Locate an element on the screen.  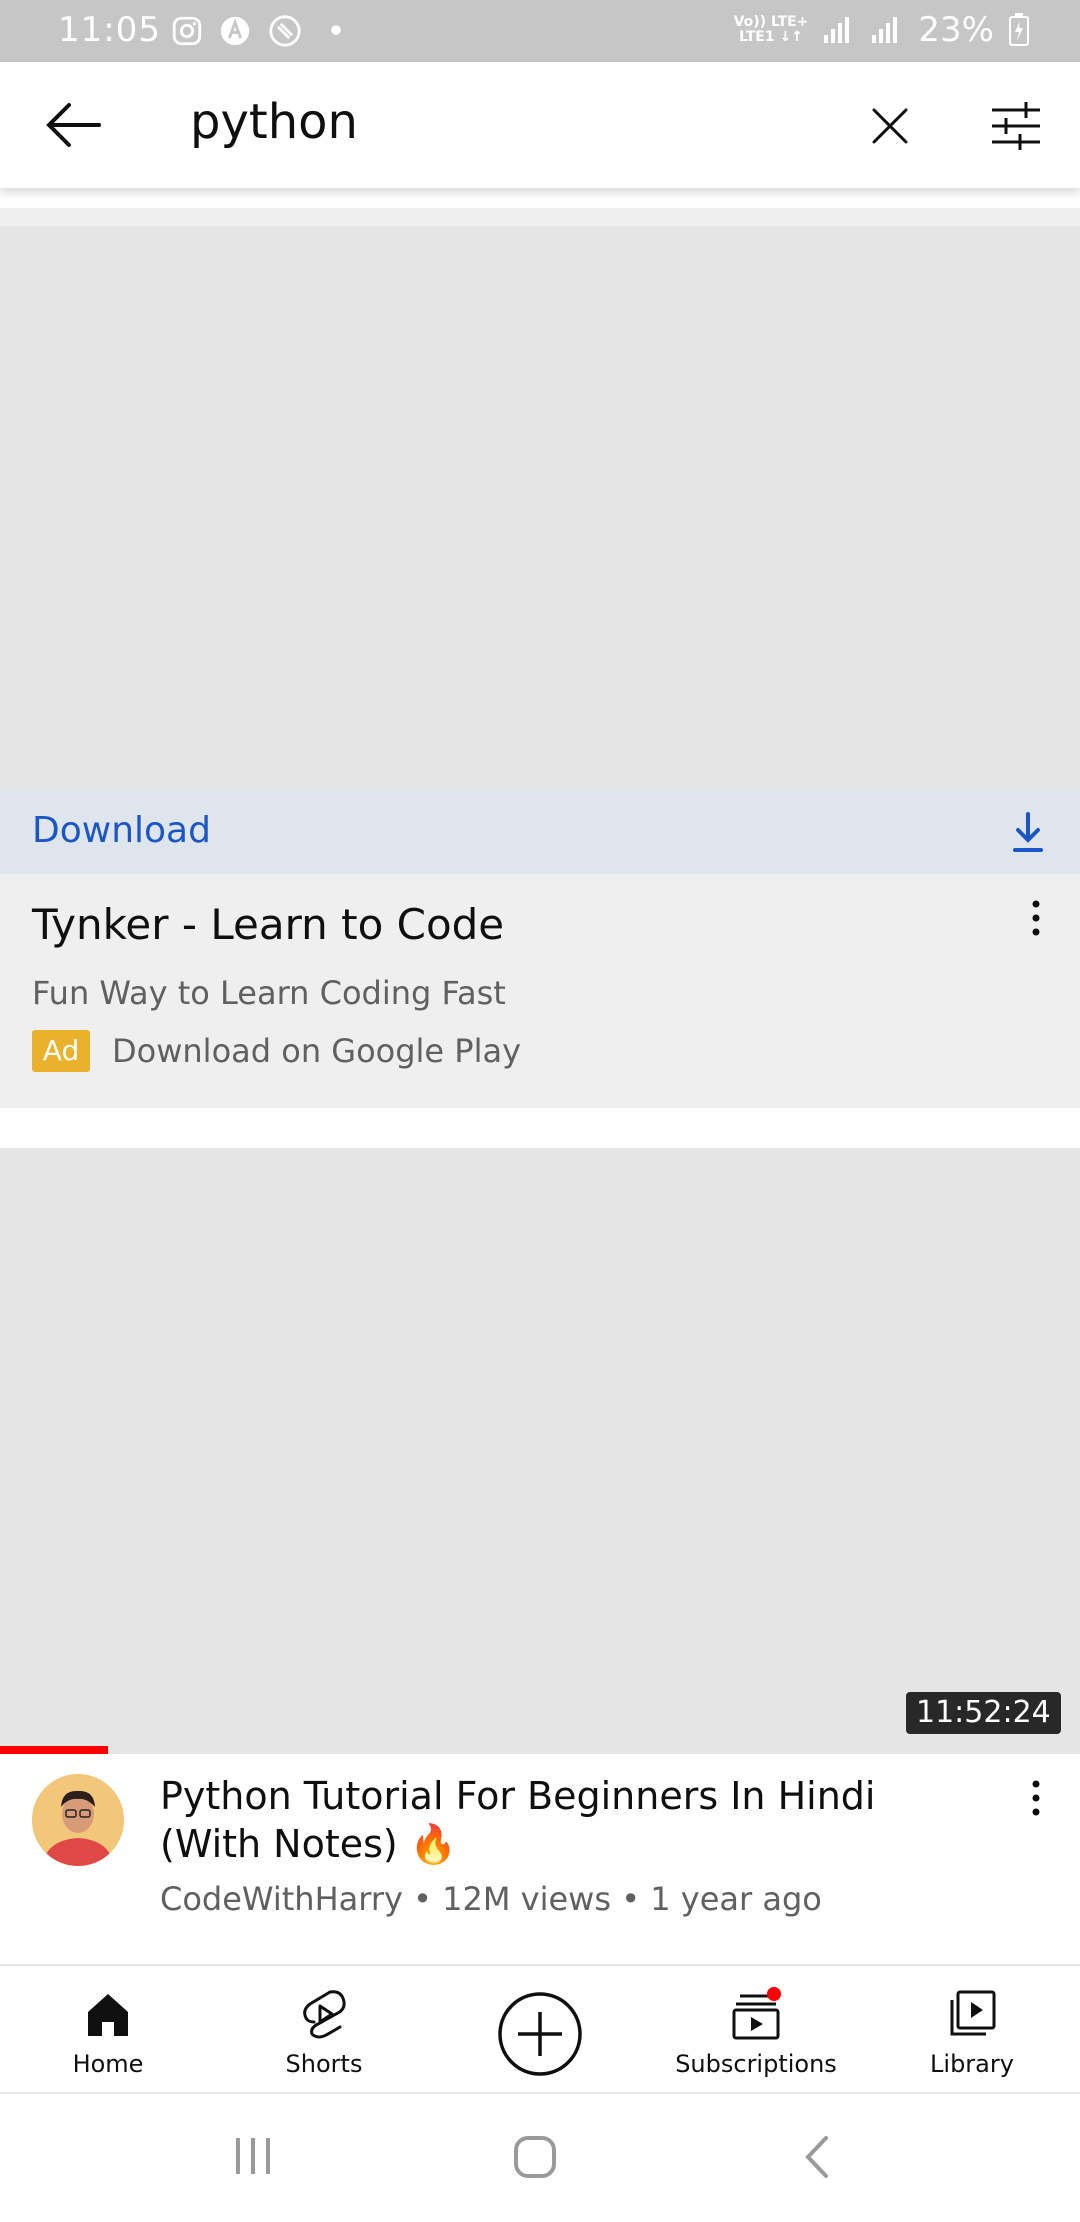
nav-shorts: Shorts is located at coordinates (324, 2030).